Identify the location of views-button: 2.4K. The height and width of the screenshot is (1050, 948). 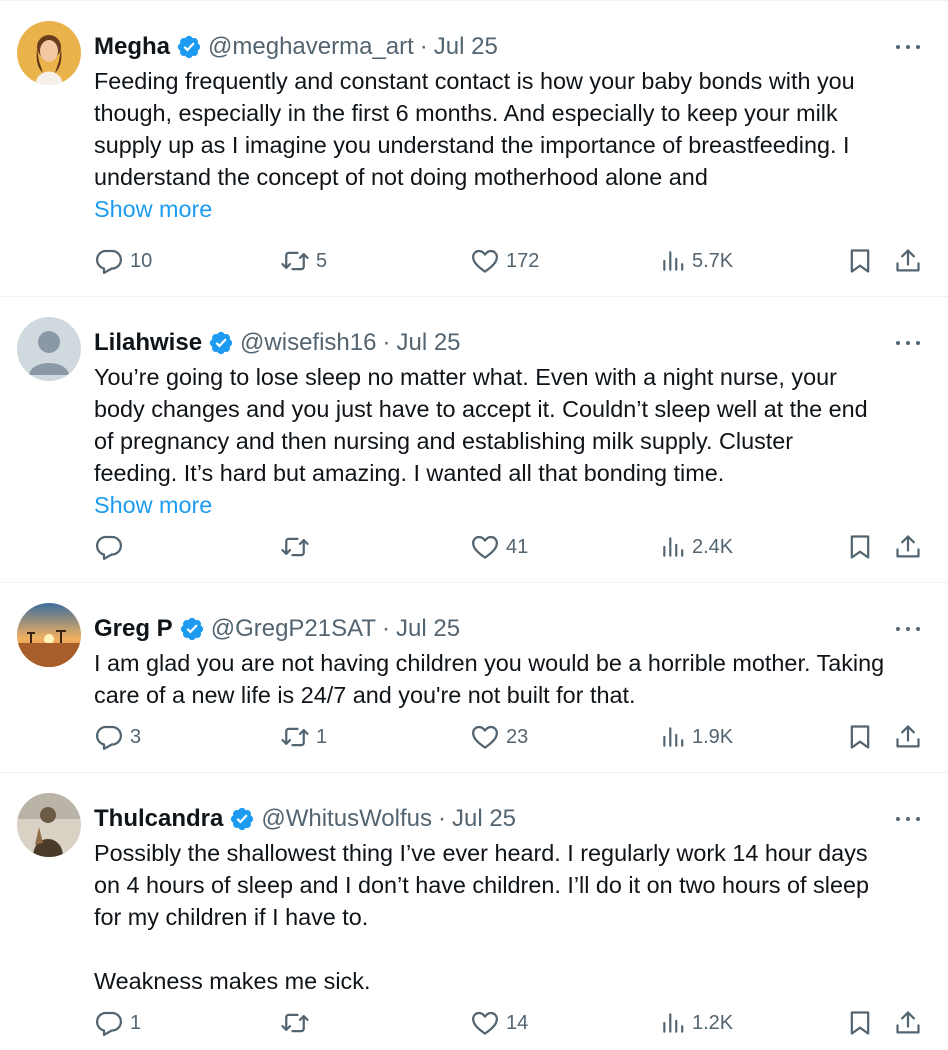
(696, 547).